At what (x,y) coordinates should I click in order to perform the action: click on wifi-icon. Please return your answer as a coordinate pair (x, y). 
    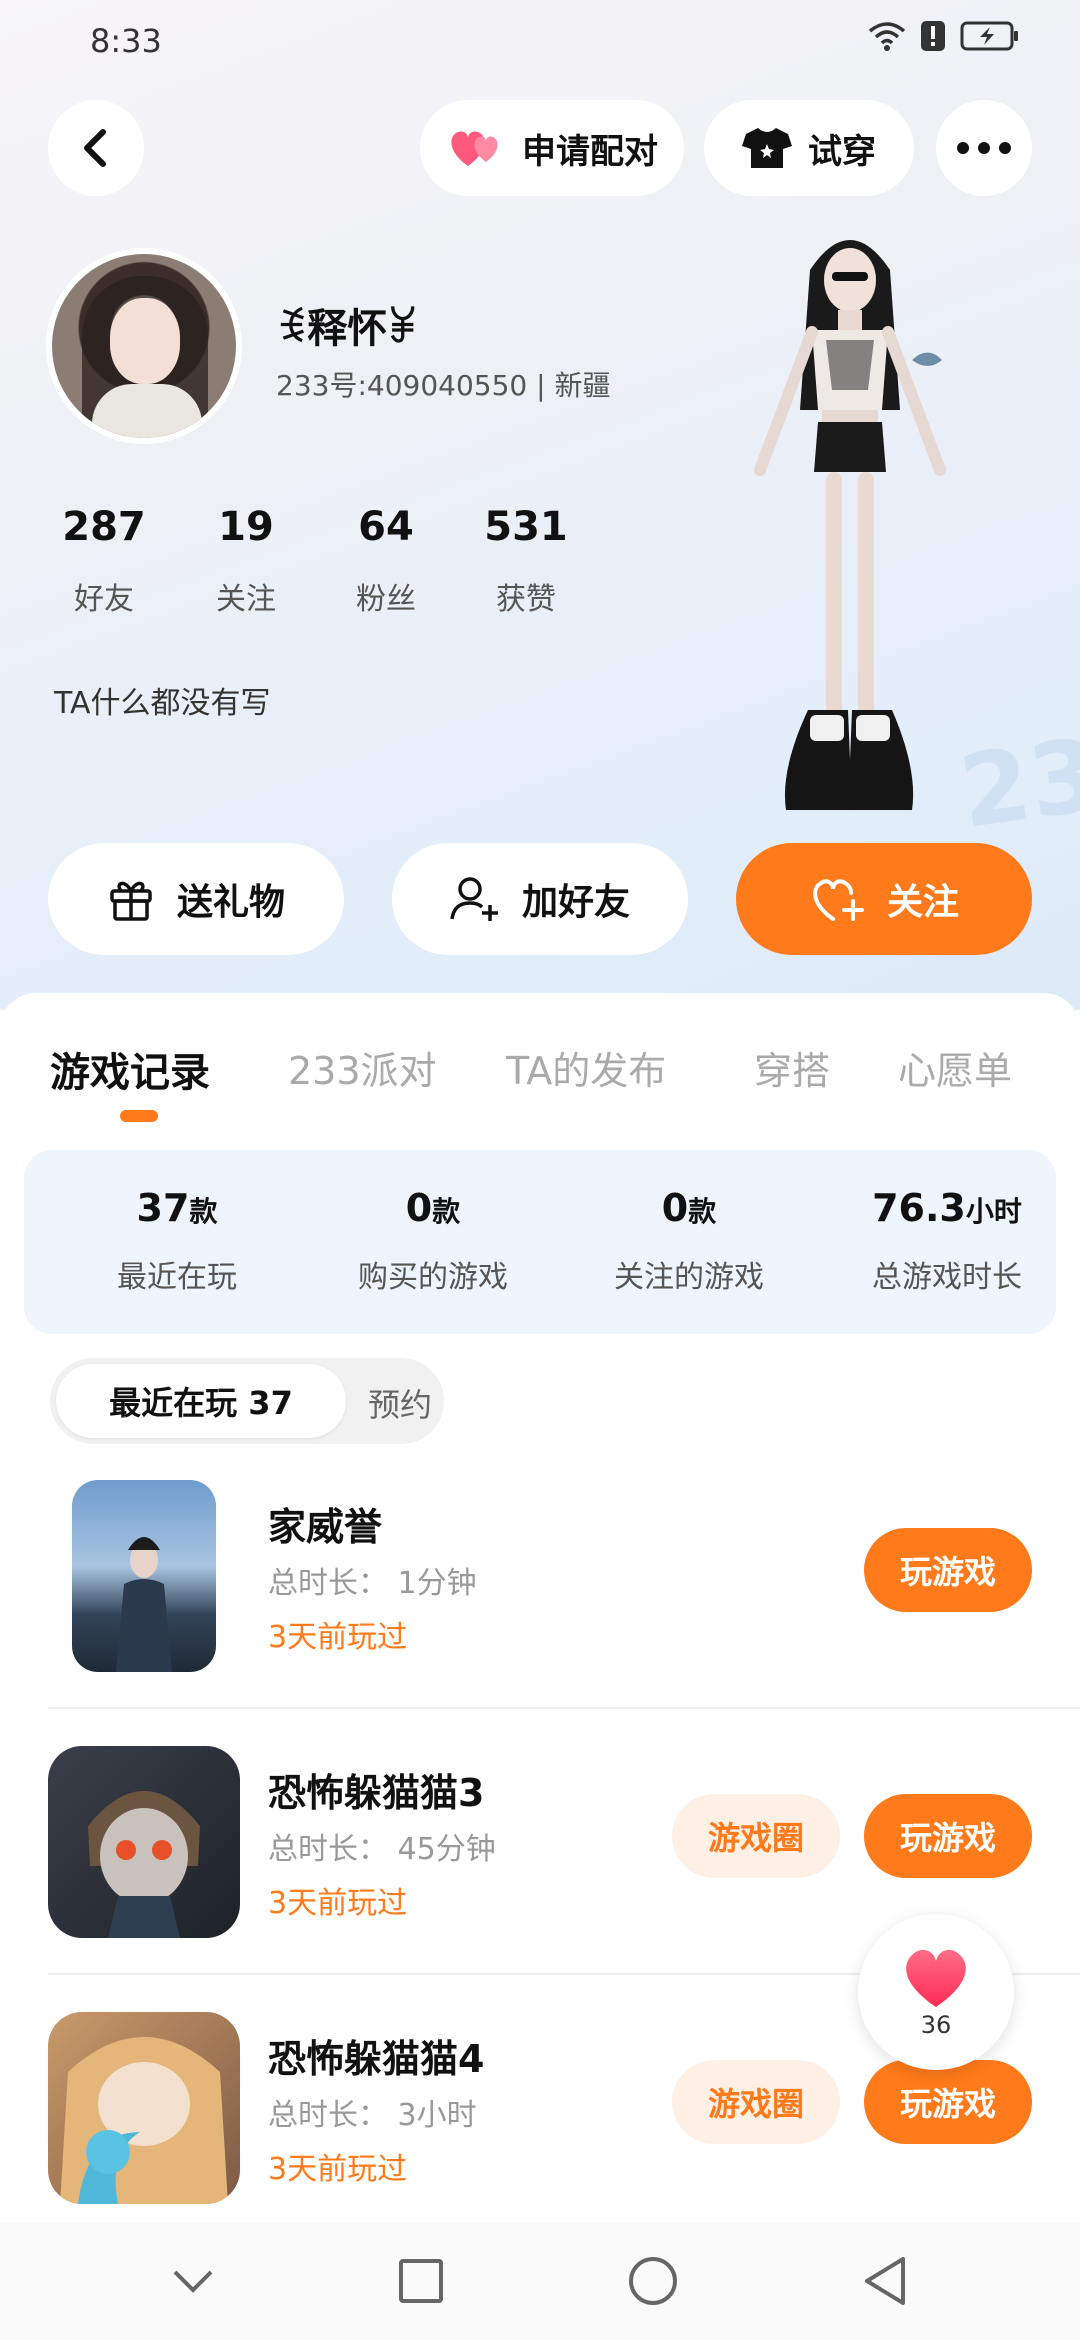
    Looking at the image, I should click on (887, 36).